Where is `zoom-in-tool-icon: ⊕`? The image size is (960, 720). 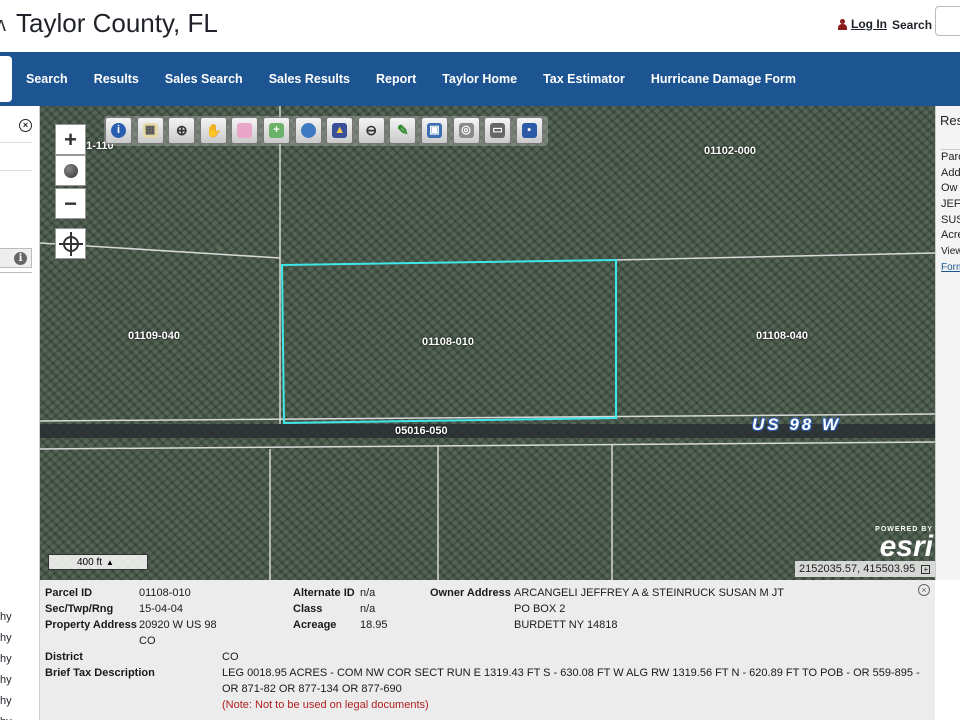 zoom-in-tool-icon: ⊕ is located at coordinates (181, 130).